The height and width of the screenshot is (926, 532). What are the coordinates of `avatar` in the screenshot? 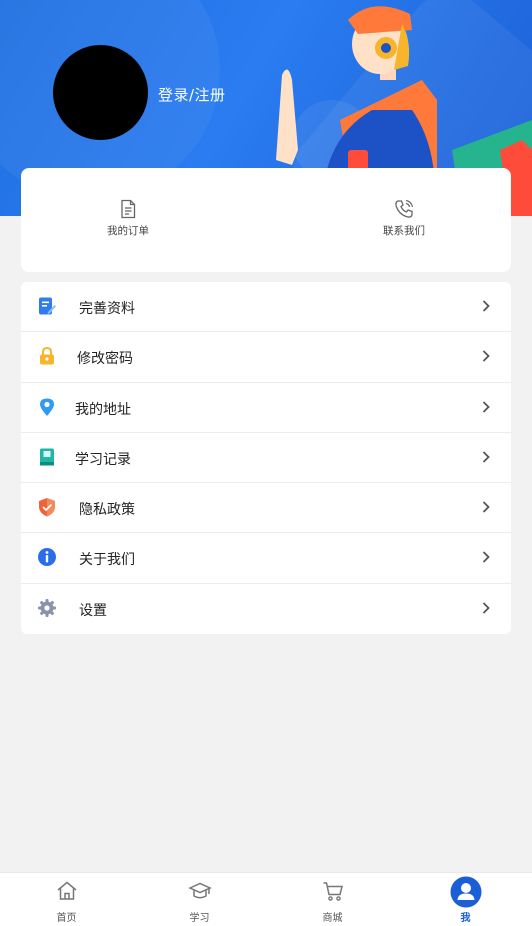 It's located at (100, 92).